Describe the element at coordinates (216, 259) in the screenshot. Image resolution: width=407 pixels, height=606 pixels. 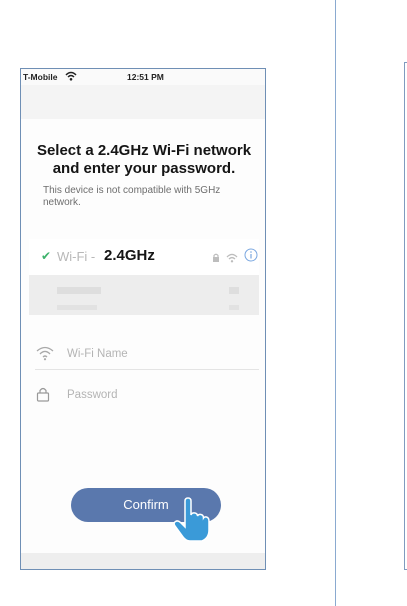
I see `lock-icon` at that location.